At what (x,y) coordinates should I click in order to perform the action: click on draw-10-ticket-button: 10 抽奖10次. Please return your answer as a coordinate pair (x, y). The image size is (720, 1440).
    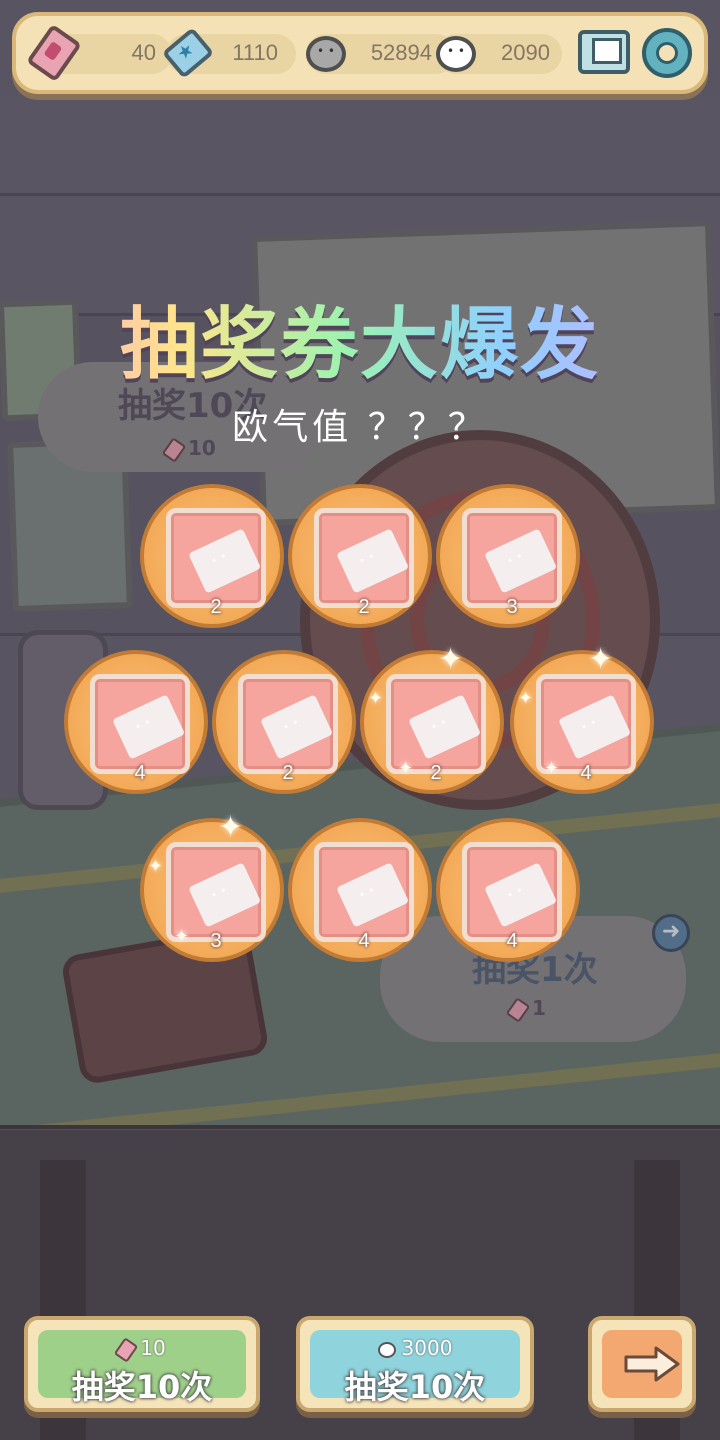
    Looking at the image, I should click on (142, 1364).